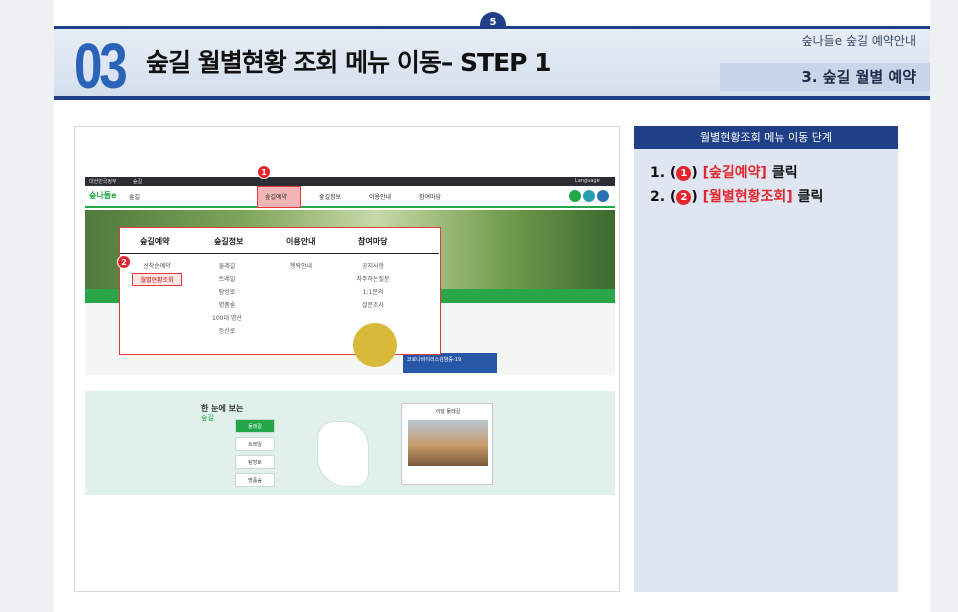  What do you see at coordinates (101, 66) in the screenshot?
I see `step-number: 03` at bounding box center [101, 66].